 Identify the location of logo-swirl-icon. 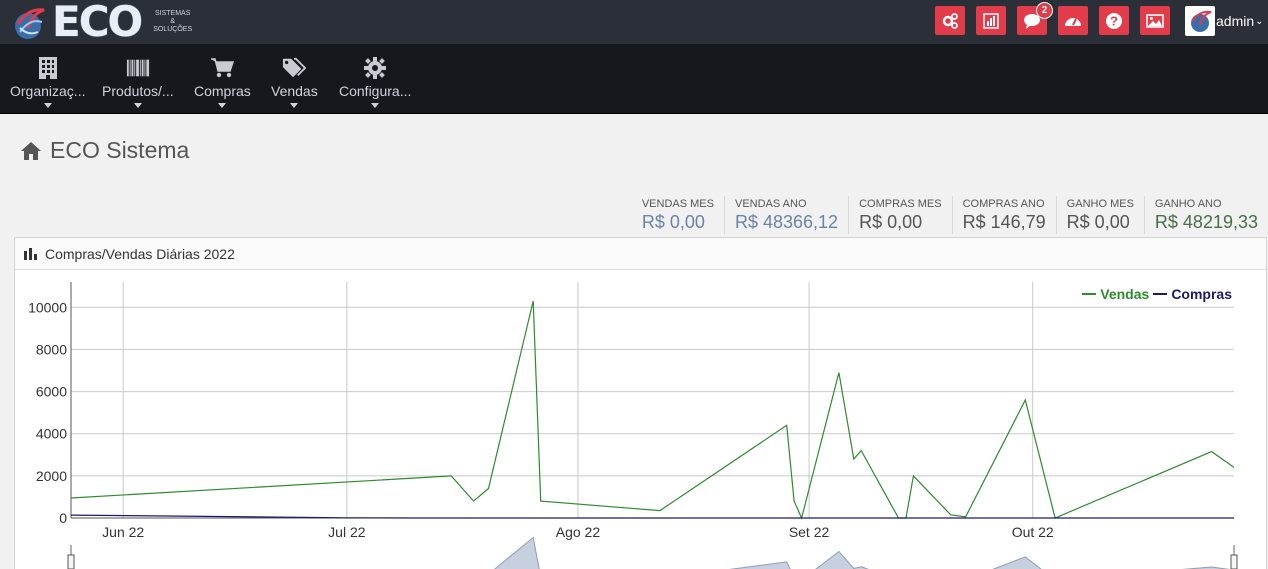
(30, 23).